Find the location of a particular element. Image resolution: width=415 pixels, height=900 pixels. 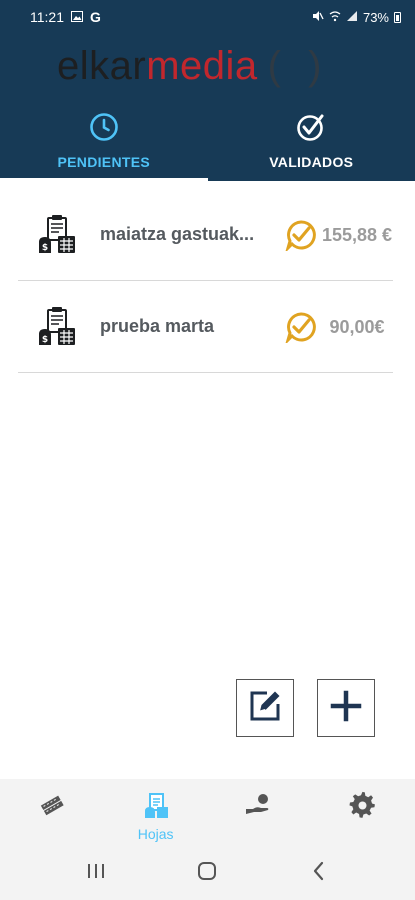

wifi-icon is located at coordinates (335, 17).